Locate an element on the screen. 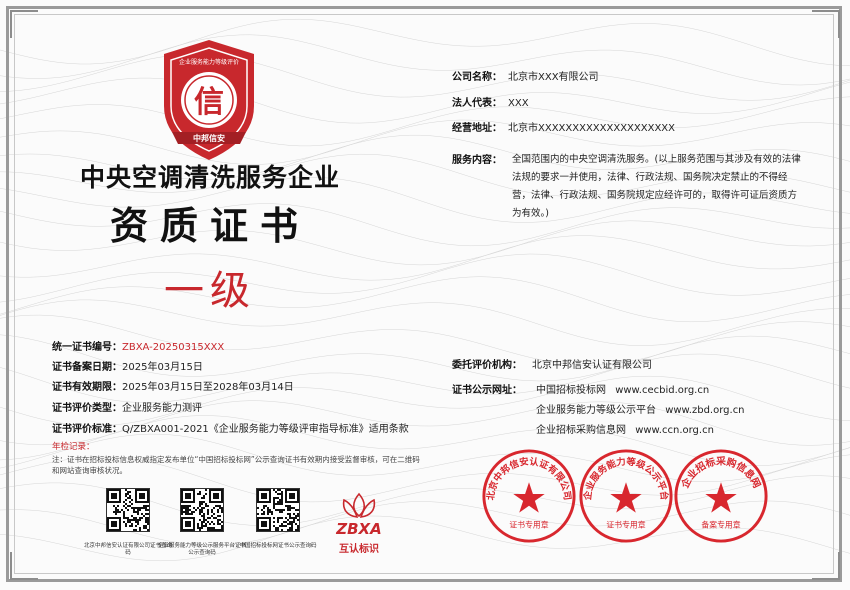  publication-line: 企业招标采购信息网 www.ccn.org.cn is located at coordinates (625, 428).